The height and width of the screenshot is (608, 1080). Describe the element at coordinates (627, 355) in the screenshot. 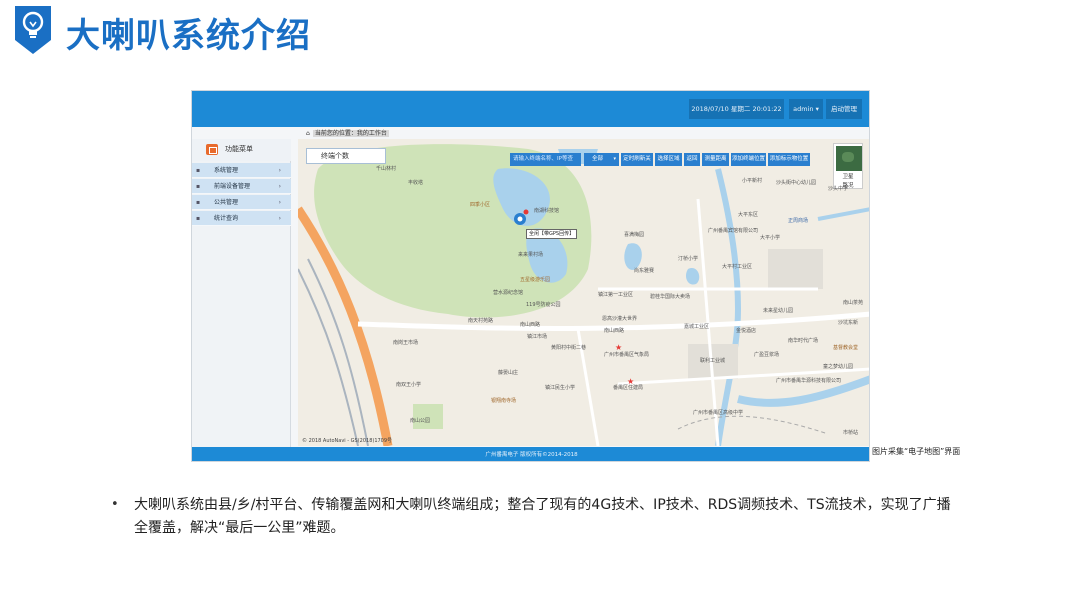

I see `map-poi: 广州市番禺区气象局` at that location.